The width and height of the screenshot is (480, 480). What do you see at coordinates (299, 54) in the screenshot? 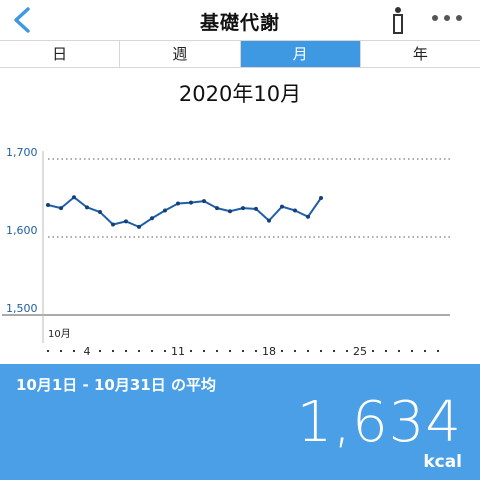
I see `tab-month: 月` at bounding box center [299, 54].